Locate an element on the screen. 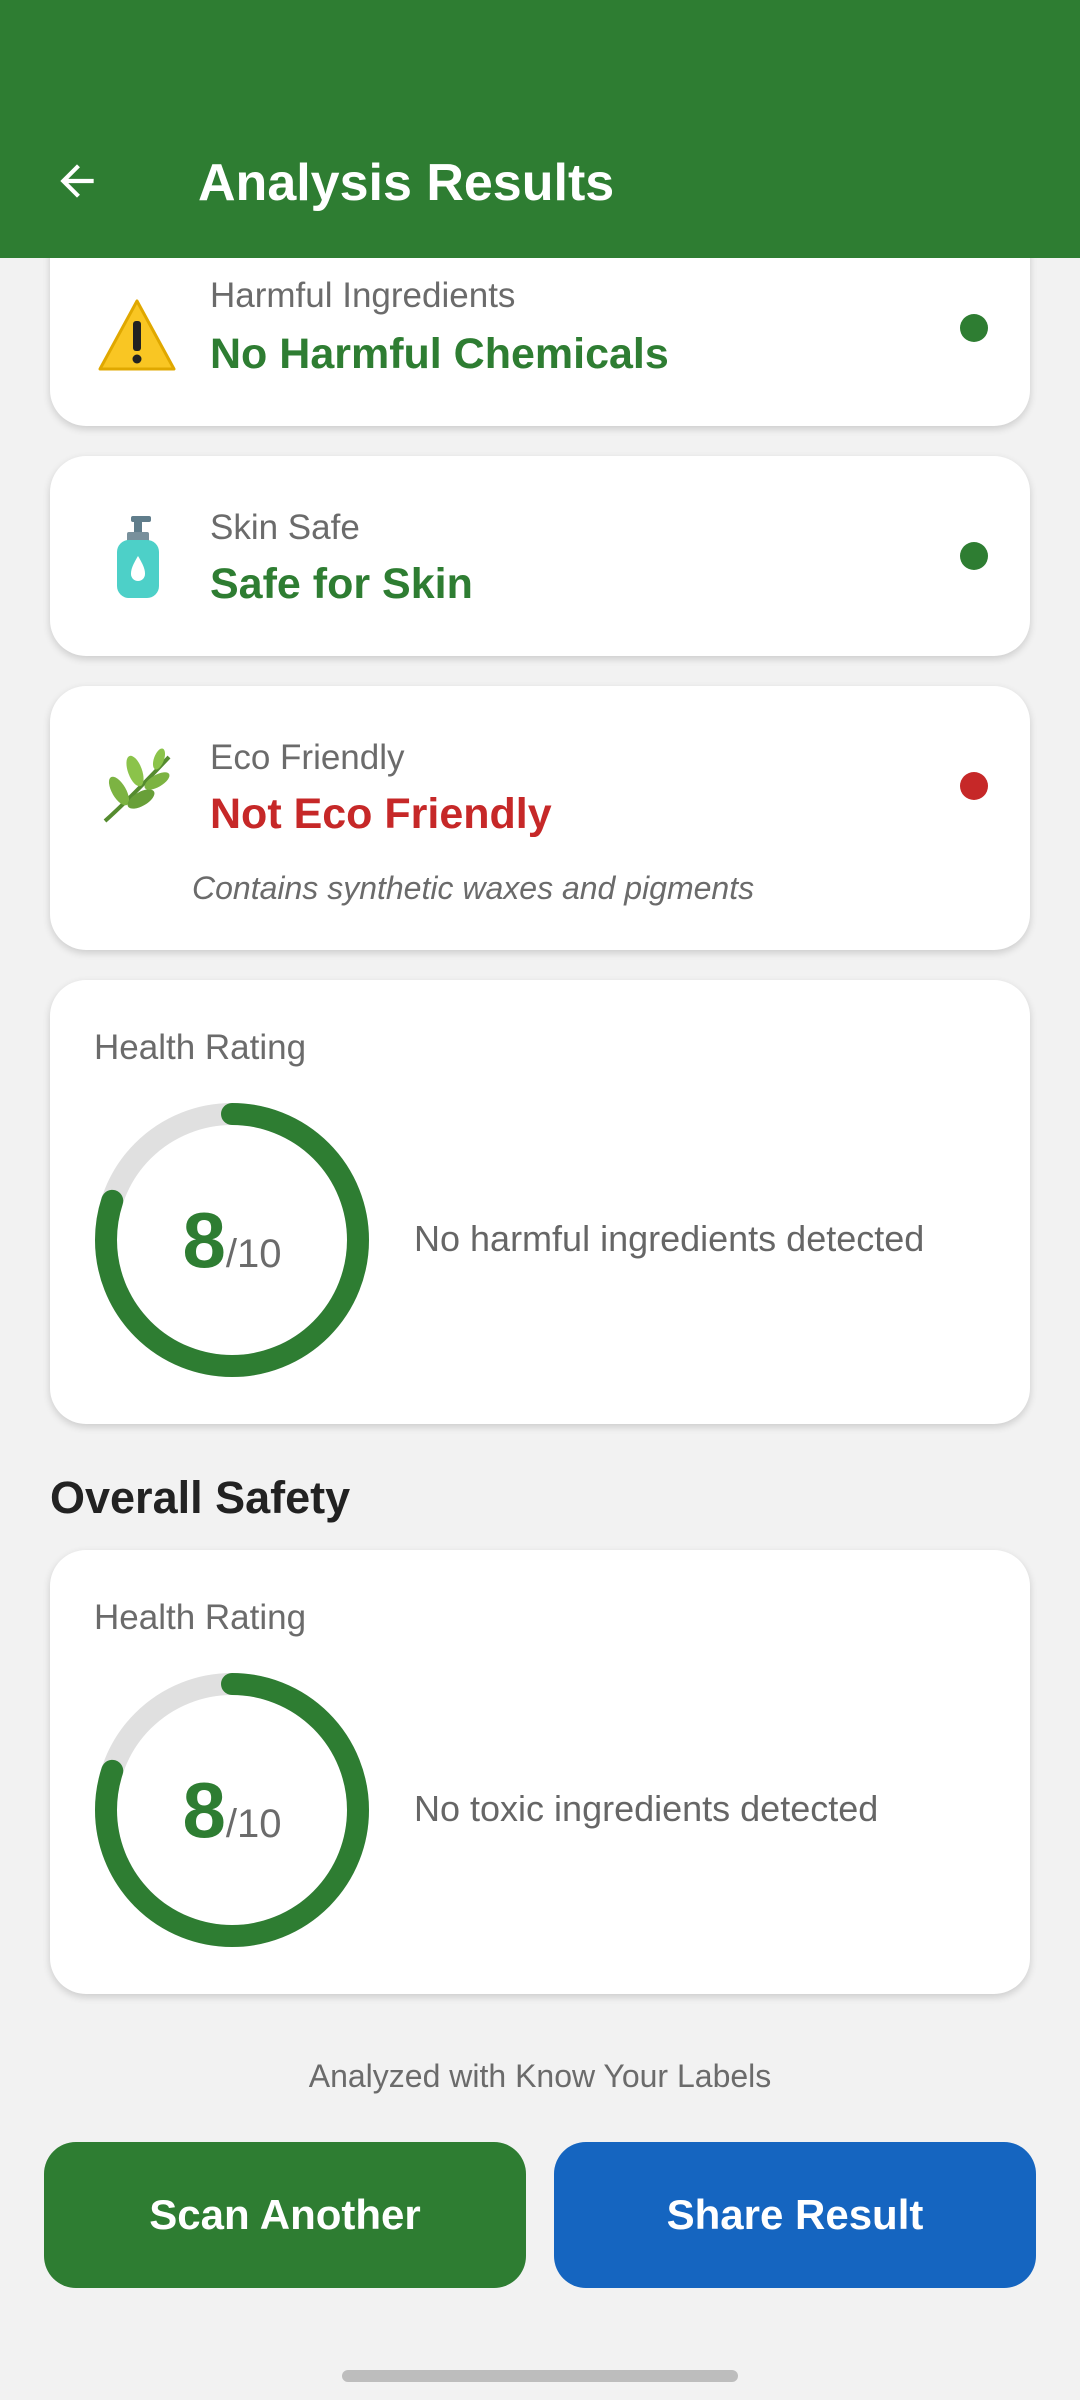  scan-another-button: Scan Another is located at coordinates (285, 2215).